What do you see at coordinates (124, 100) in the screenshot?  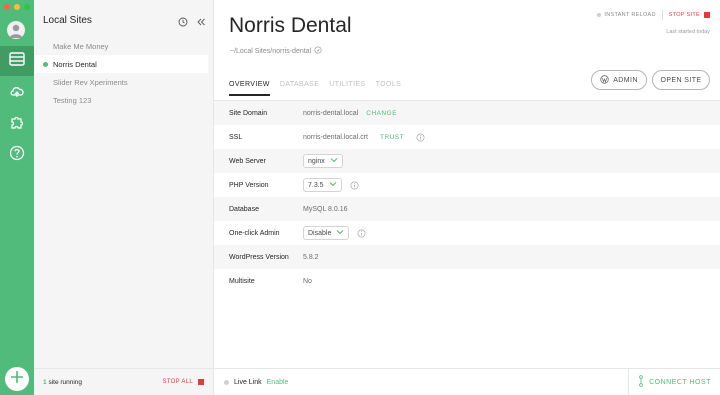 I see `site-item-testing-123: Testing 123` at bounding box center [124, 100].